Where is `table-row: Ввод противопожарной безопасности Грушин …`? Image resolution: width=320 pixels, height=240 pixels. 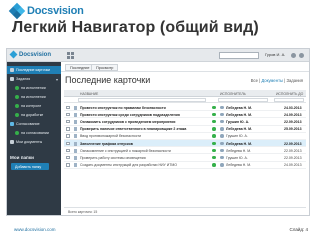
table-row: Ввод противопожарной безопасности Грушин … is located at coordinates (185, 136).